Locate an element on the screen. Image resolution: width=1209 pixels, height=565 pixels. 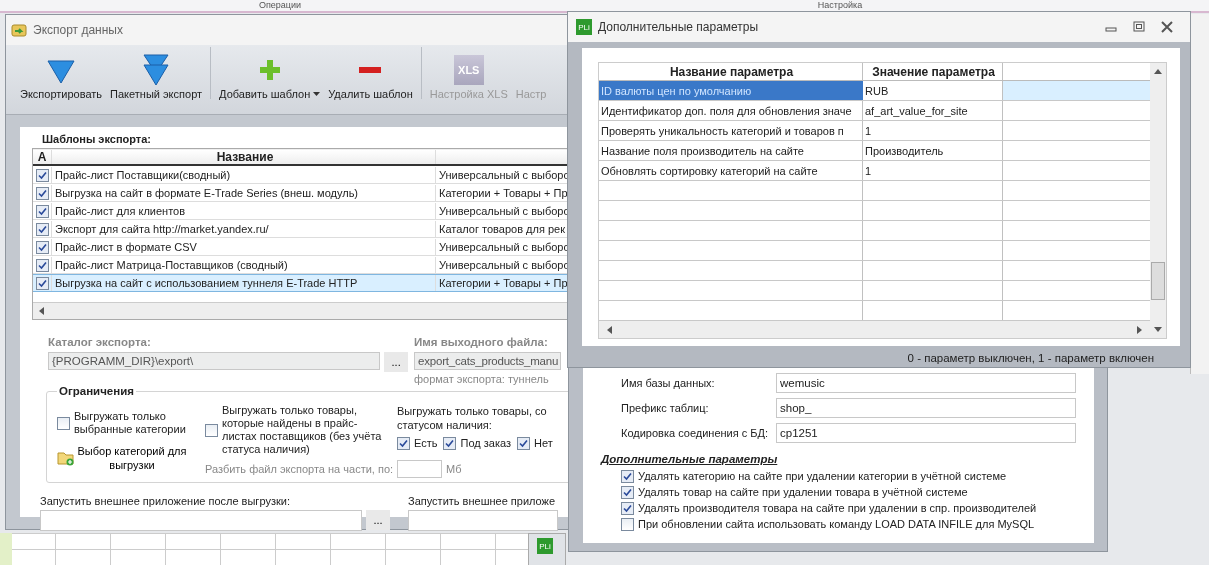
unit-label: Мб is located at coordinates (454, 469).